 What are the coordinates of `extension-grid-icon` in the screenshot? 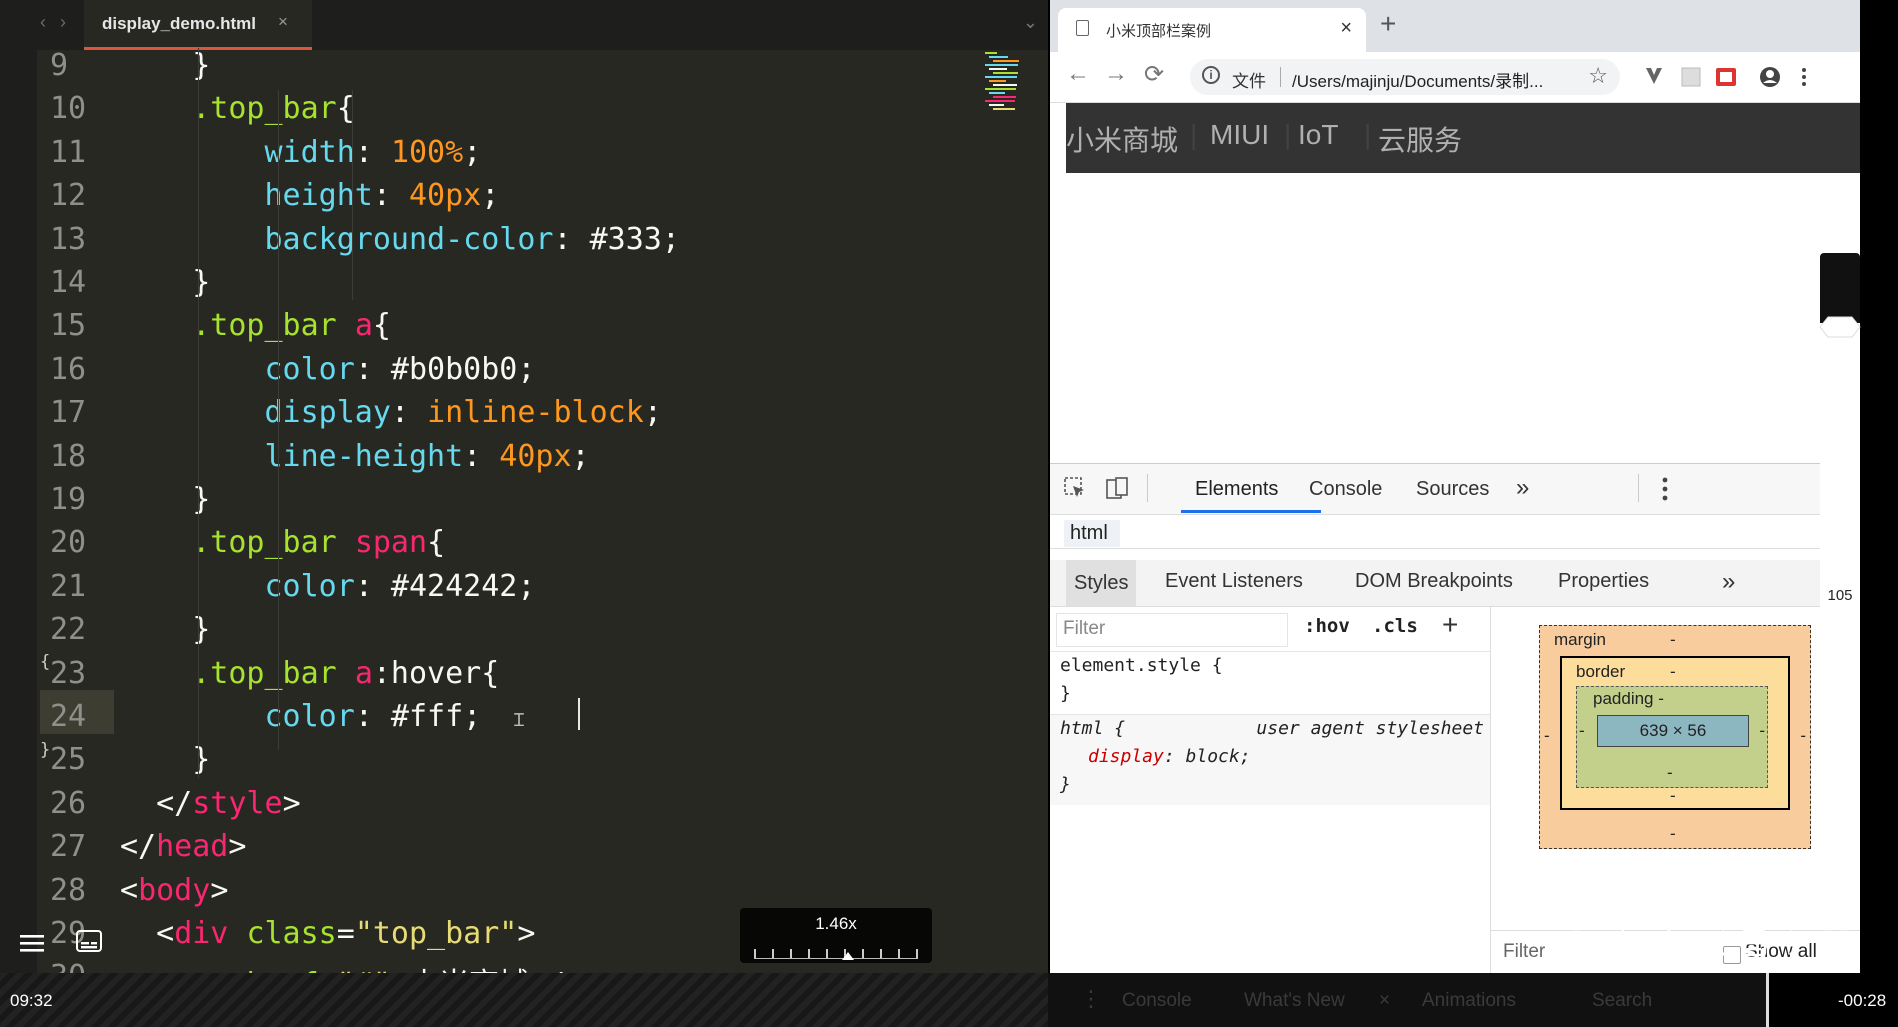 It's located at (1691, 77).